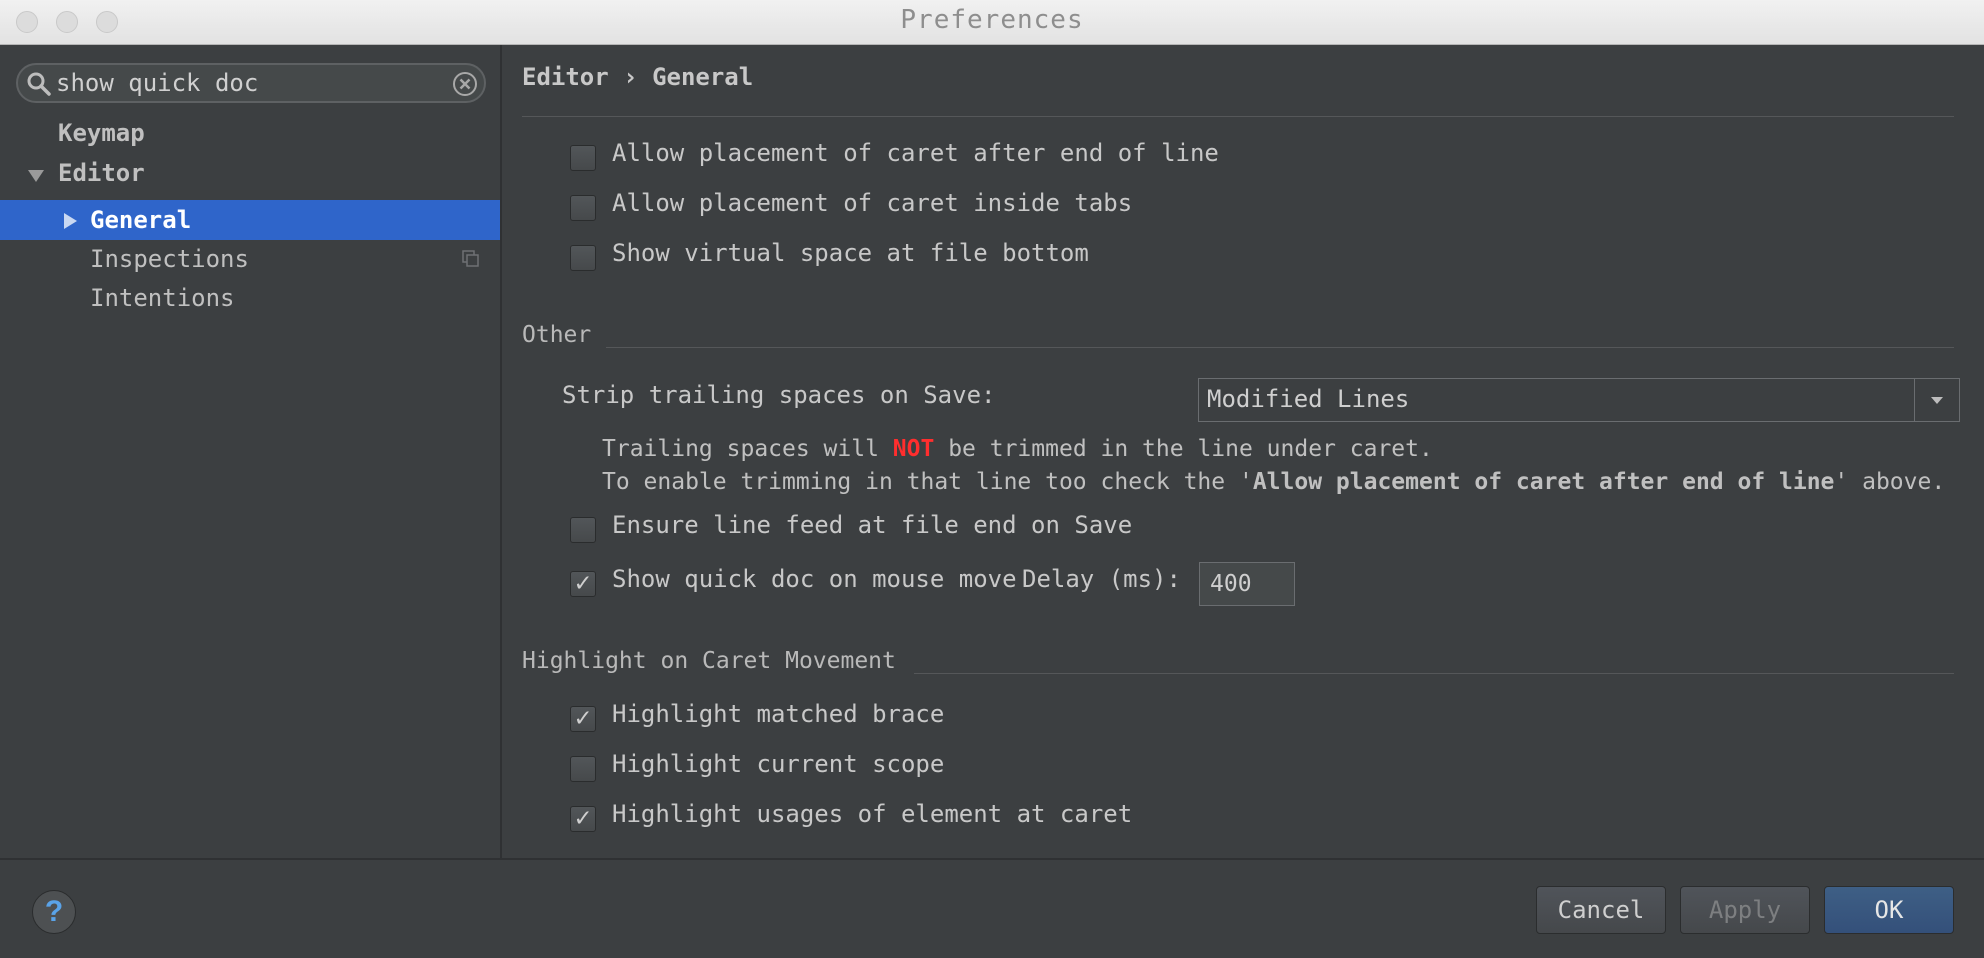 This screenshot has width=1984, height=958. Describe the element at coordinates (70, 221) in the screenshot. I see `collapse-triangle-icon` at that location.